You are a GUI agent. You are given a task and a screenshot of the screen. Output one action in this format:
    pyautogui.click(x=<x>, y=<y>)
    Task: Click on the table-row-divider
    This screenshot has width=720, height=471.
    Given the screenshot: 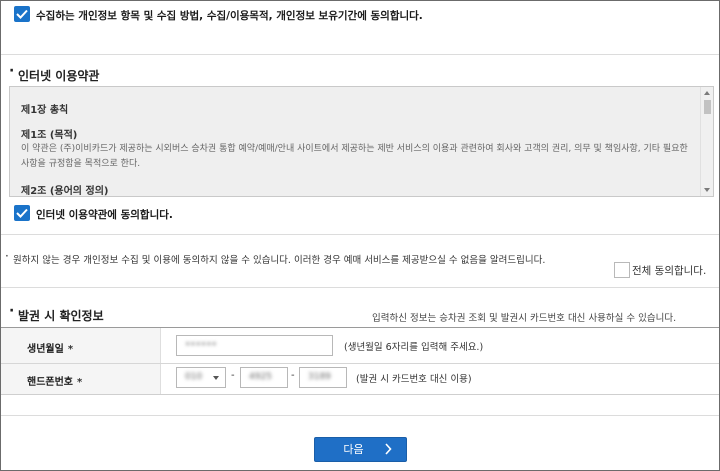 What is the action you would take?
    pyautogui.click(x=360, y=363)
    